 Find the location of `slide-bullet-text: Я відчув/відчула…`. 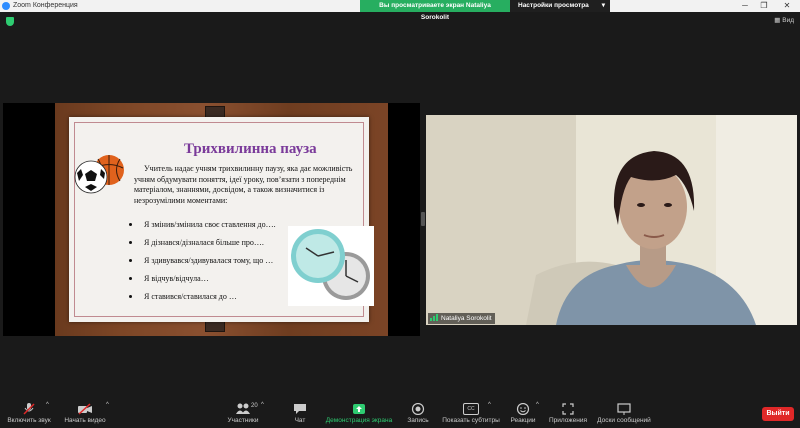

slide-bullet-text: Я відчув/відчула… is located at coordinates (176, 278).